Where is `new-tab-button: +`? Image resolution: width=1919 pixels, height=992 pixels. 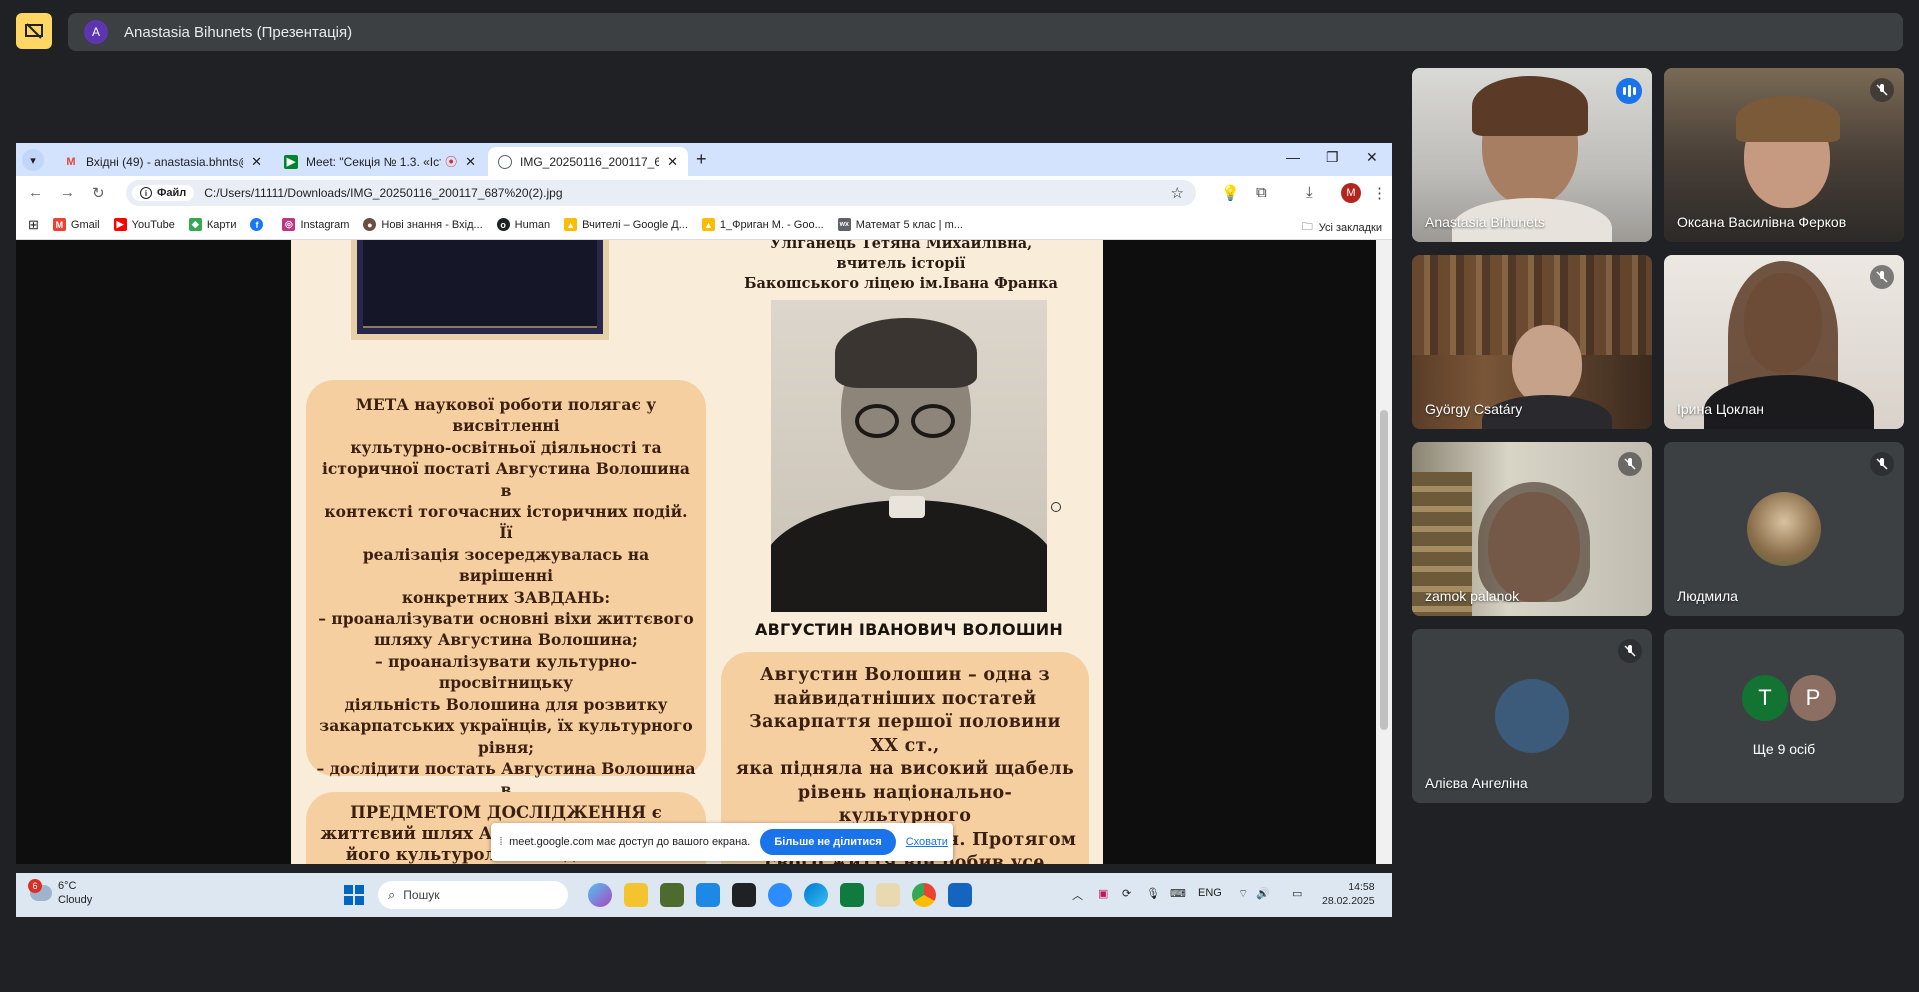 new-tab-button: + is located at coordinates (701, 159).